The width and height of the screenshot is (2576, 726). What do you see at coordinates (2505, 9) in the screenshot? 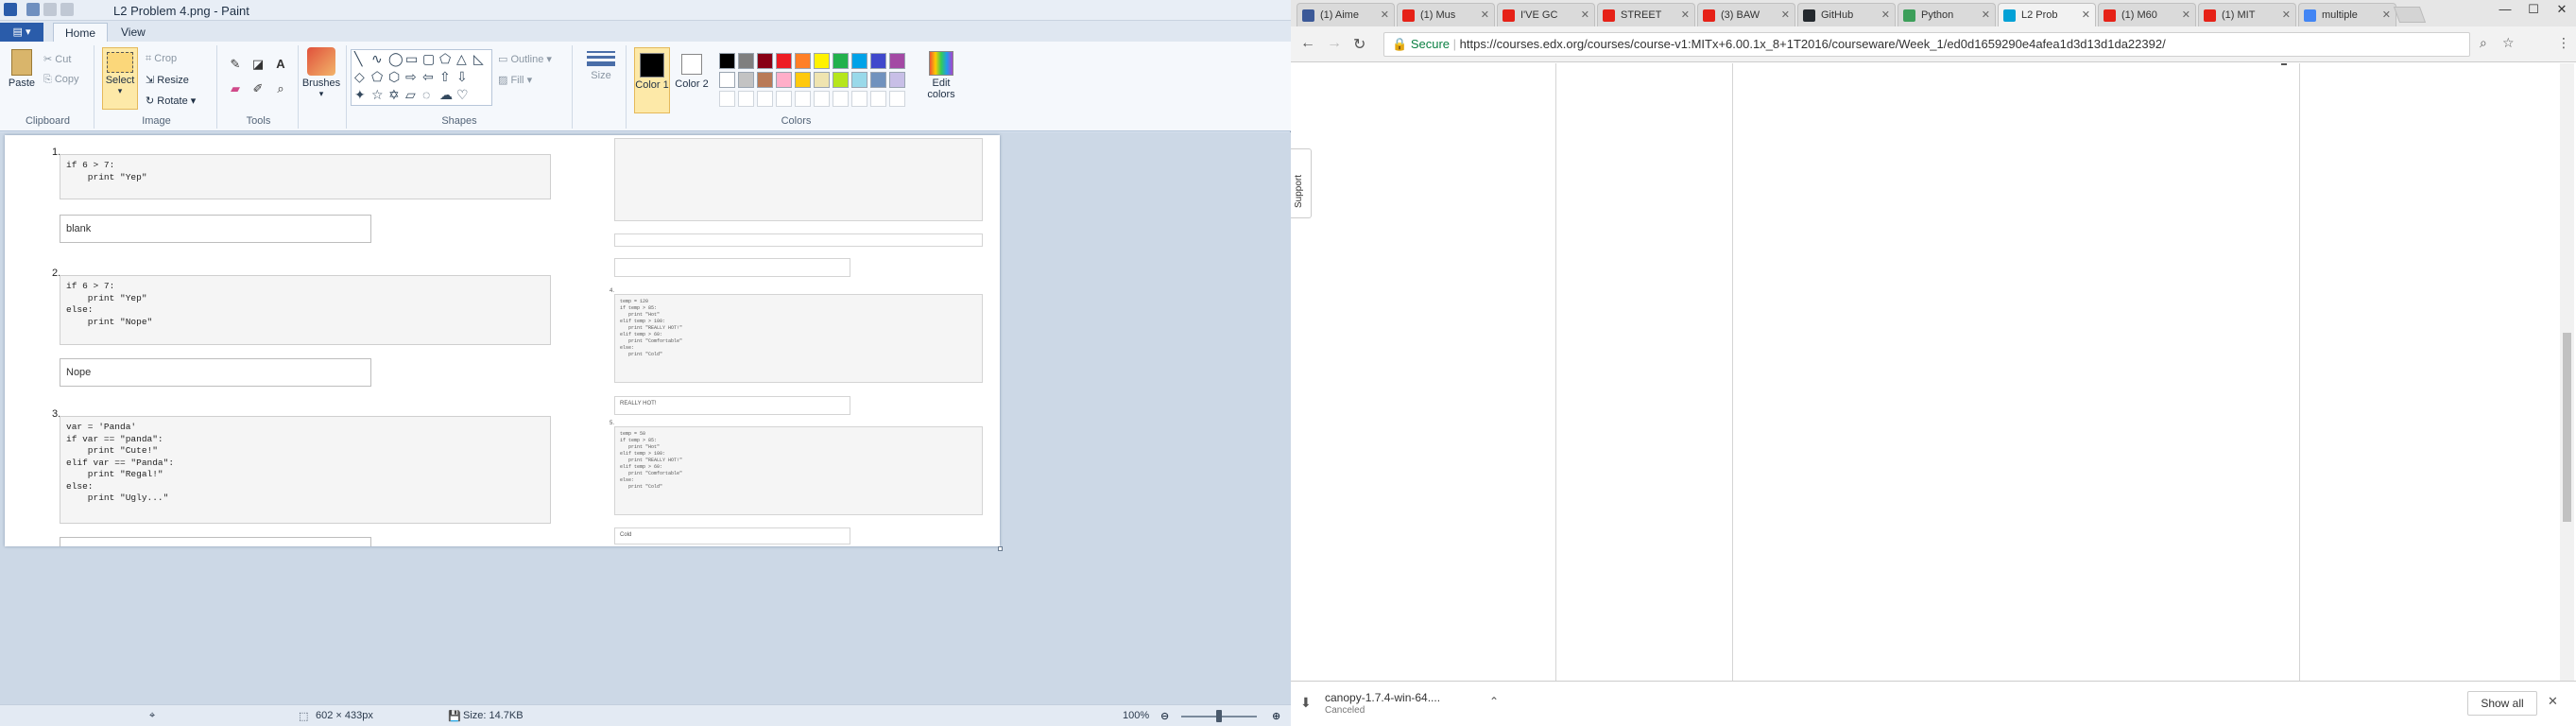
I see `minimize-button: —` at bounding box center [2505, 9].